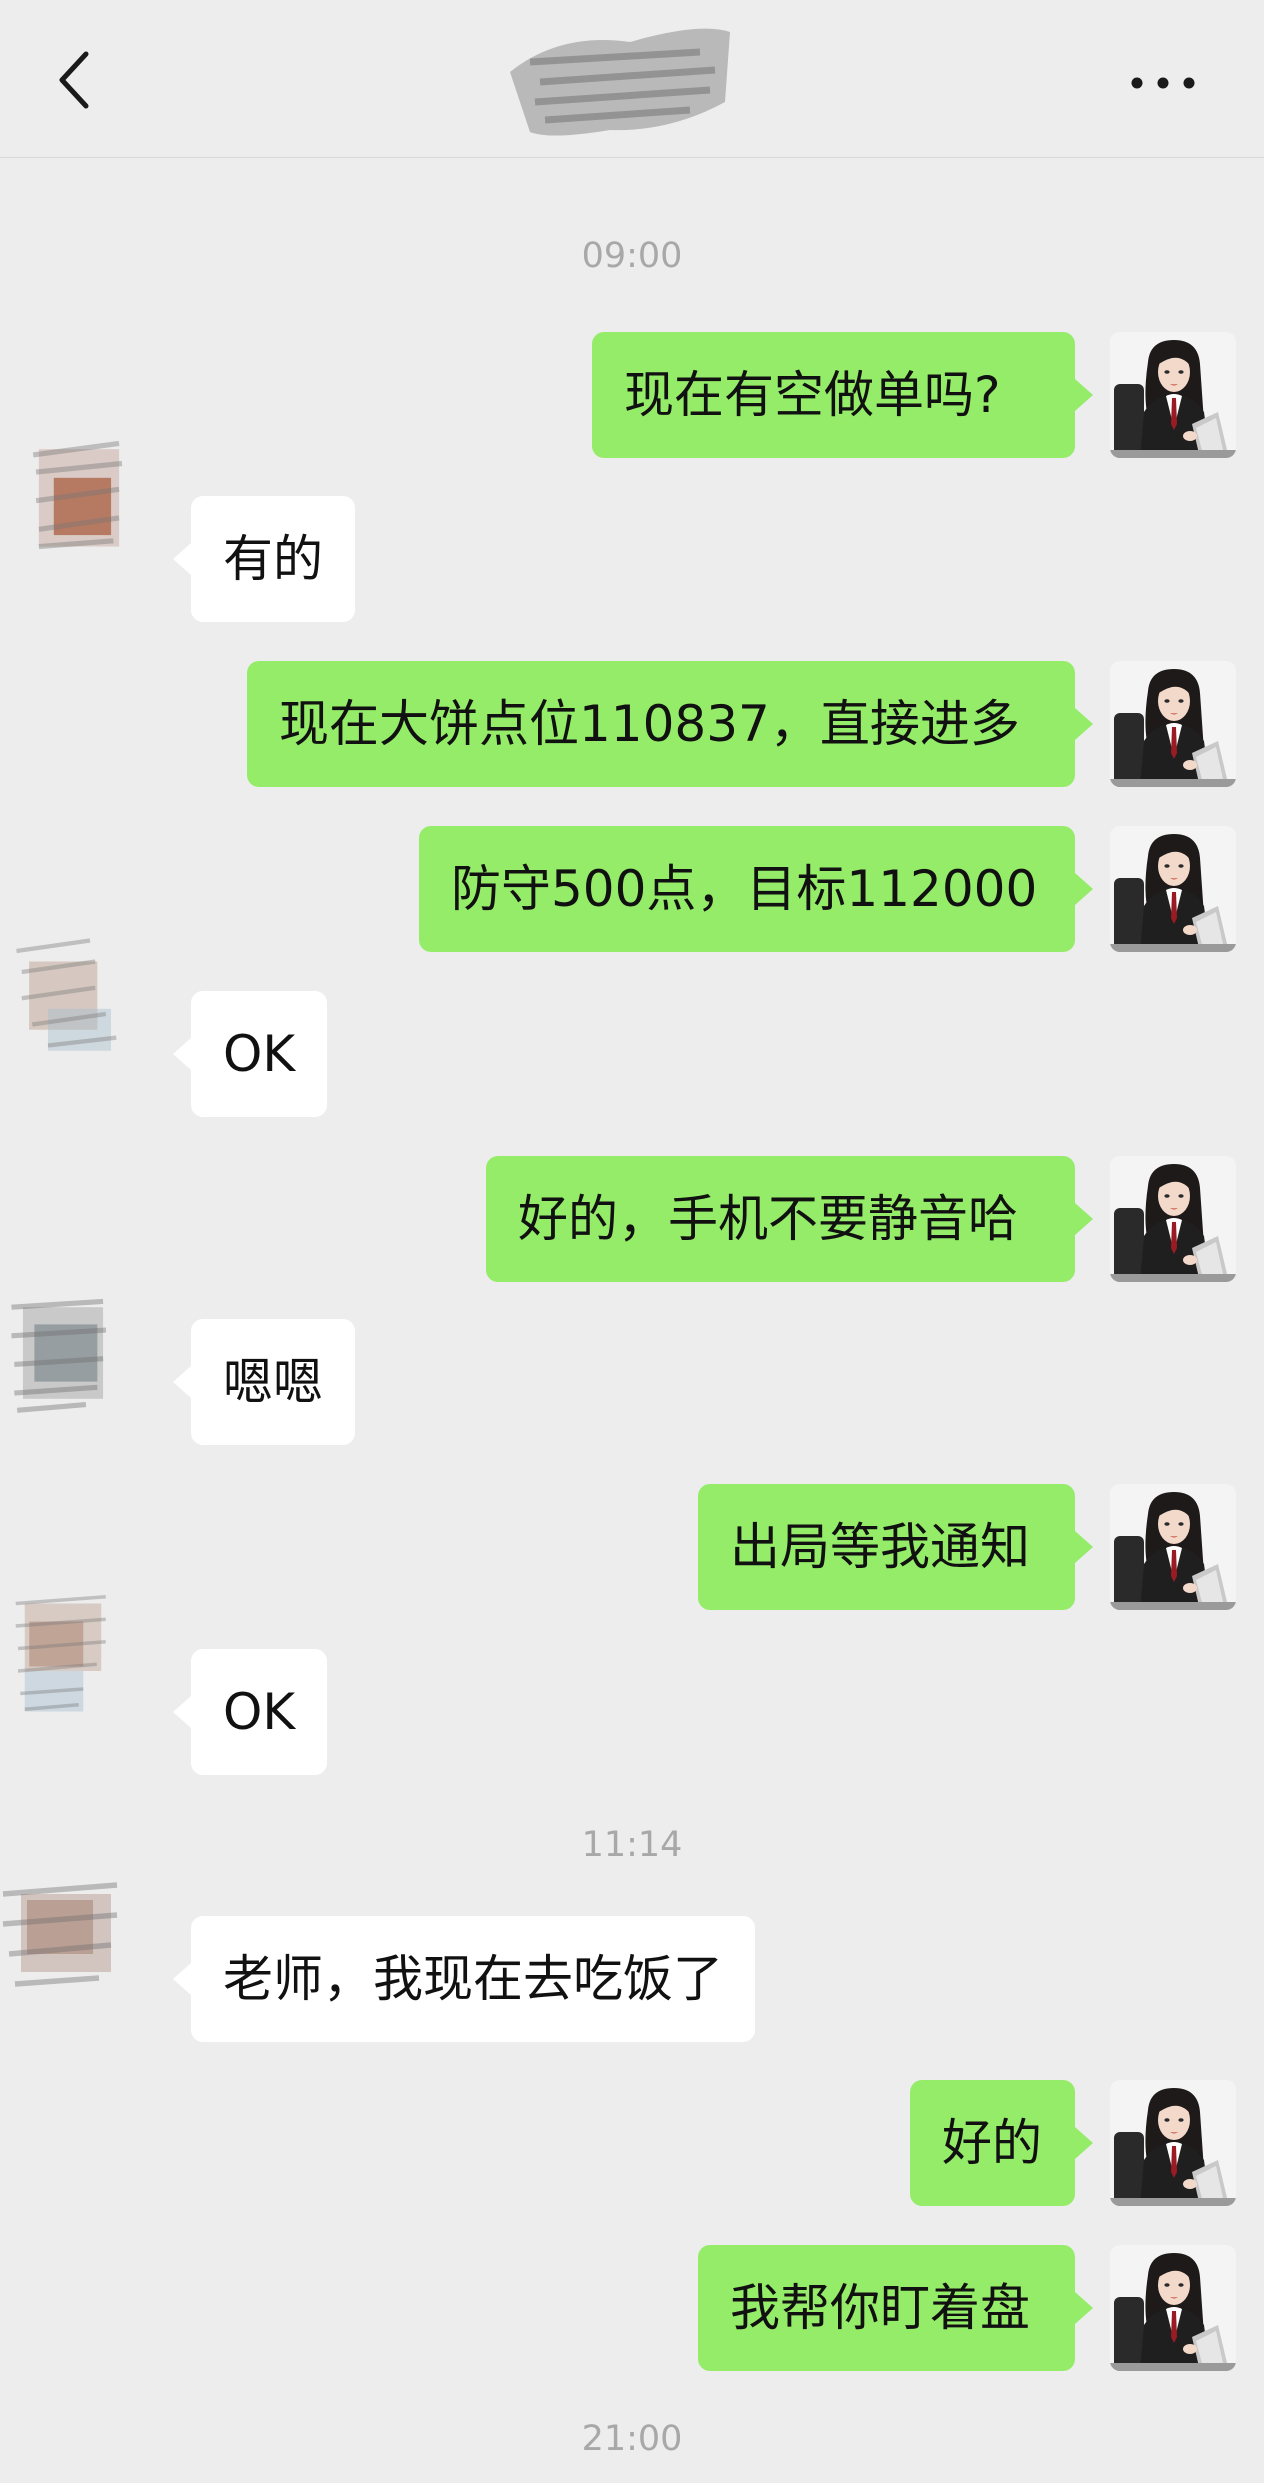 The width and height of the screenshot is (1264, 2483). I want to click on message-bubble-incoming: 嗯嗯, so click(264, 1382).